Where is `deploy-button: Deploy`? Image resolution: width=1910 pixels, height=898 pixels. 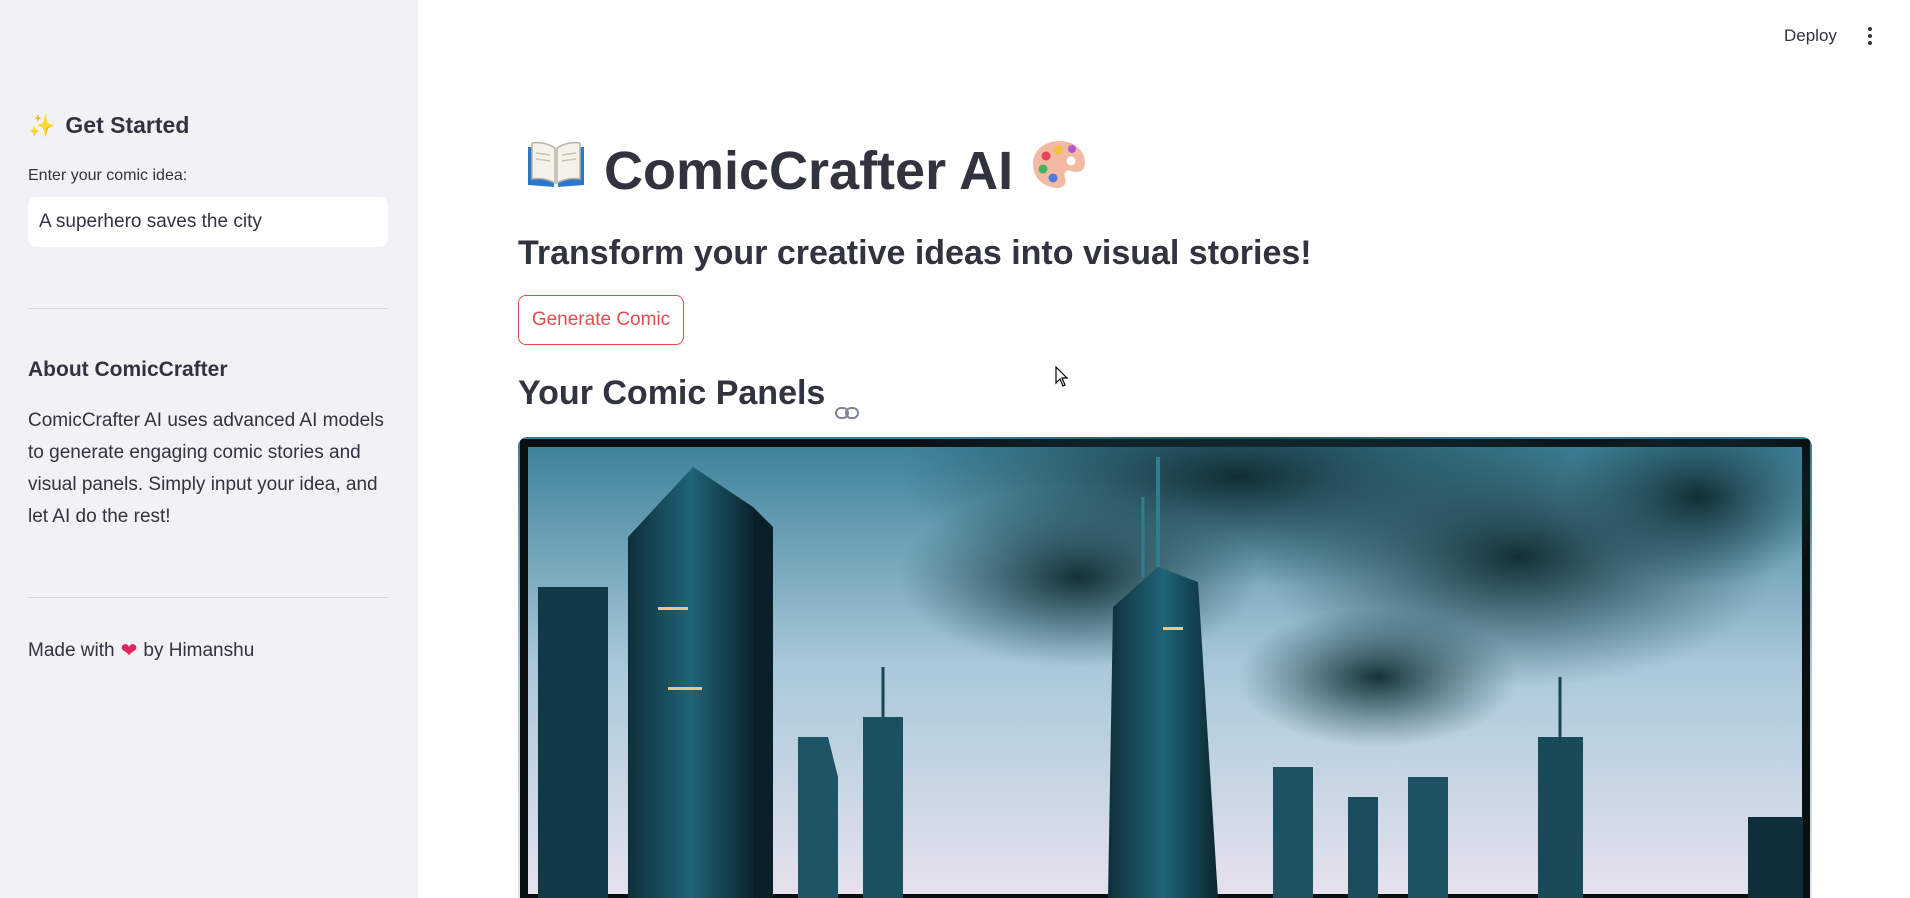
deploy-button: Deploy is located at coordinates (1810, 36).